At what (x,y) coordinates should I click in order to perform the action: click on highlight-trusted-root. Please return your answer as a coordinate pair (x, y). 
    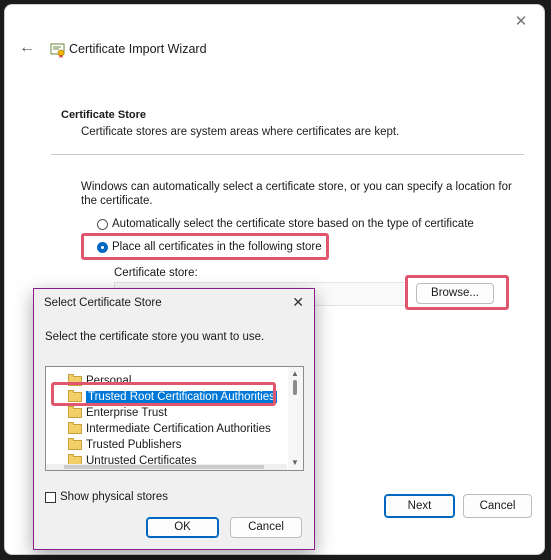
    Looking at the image, I should click on (163, 394).